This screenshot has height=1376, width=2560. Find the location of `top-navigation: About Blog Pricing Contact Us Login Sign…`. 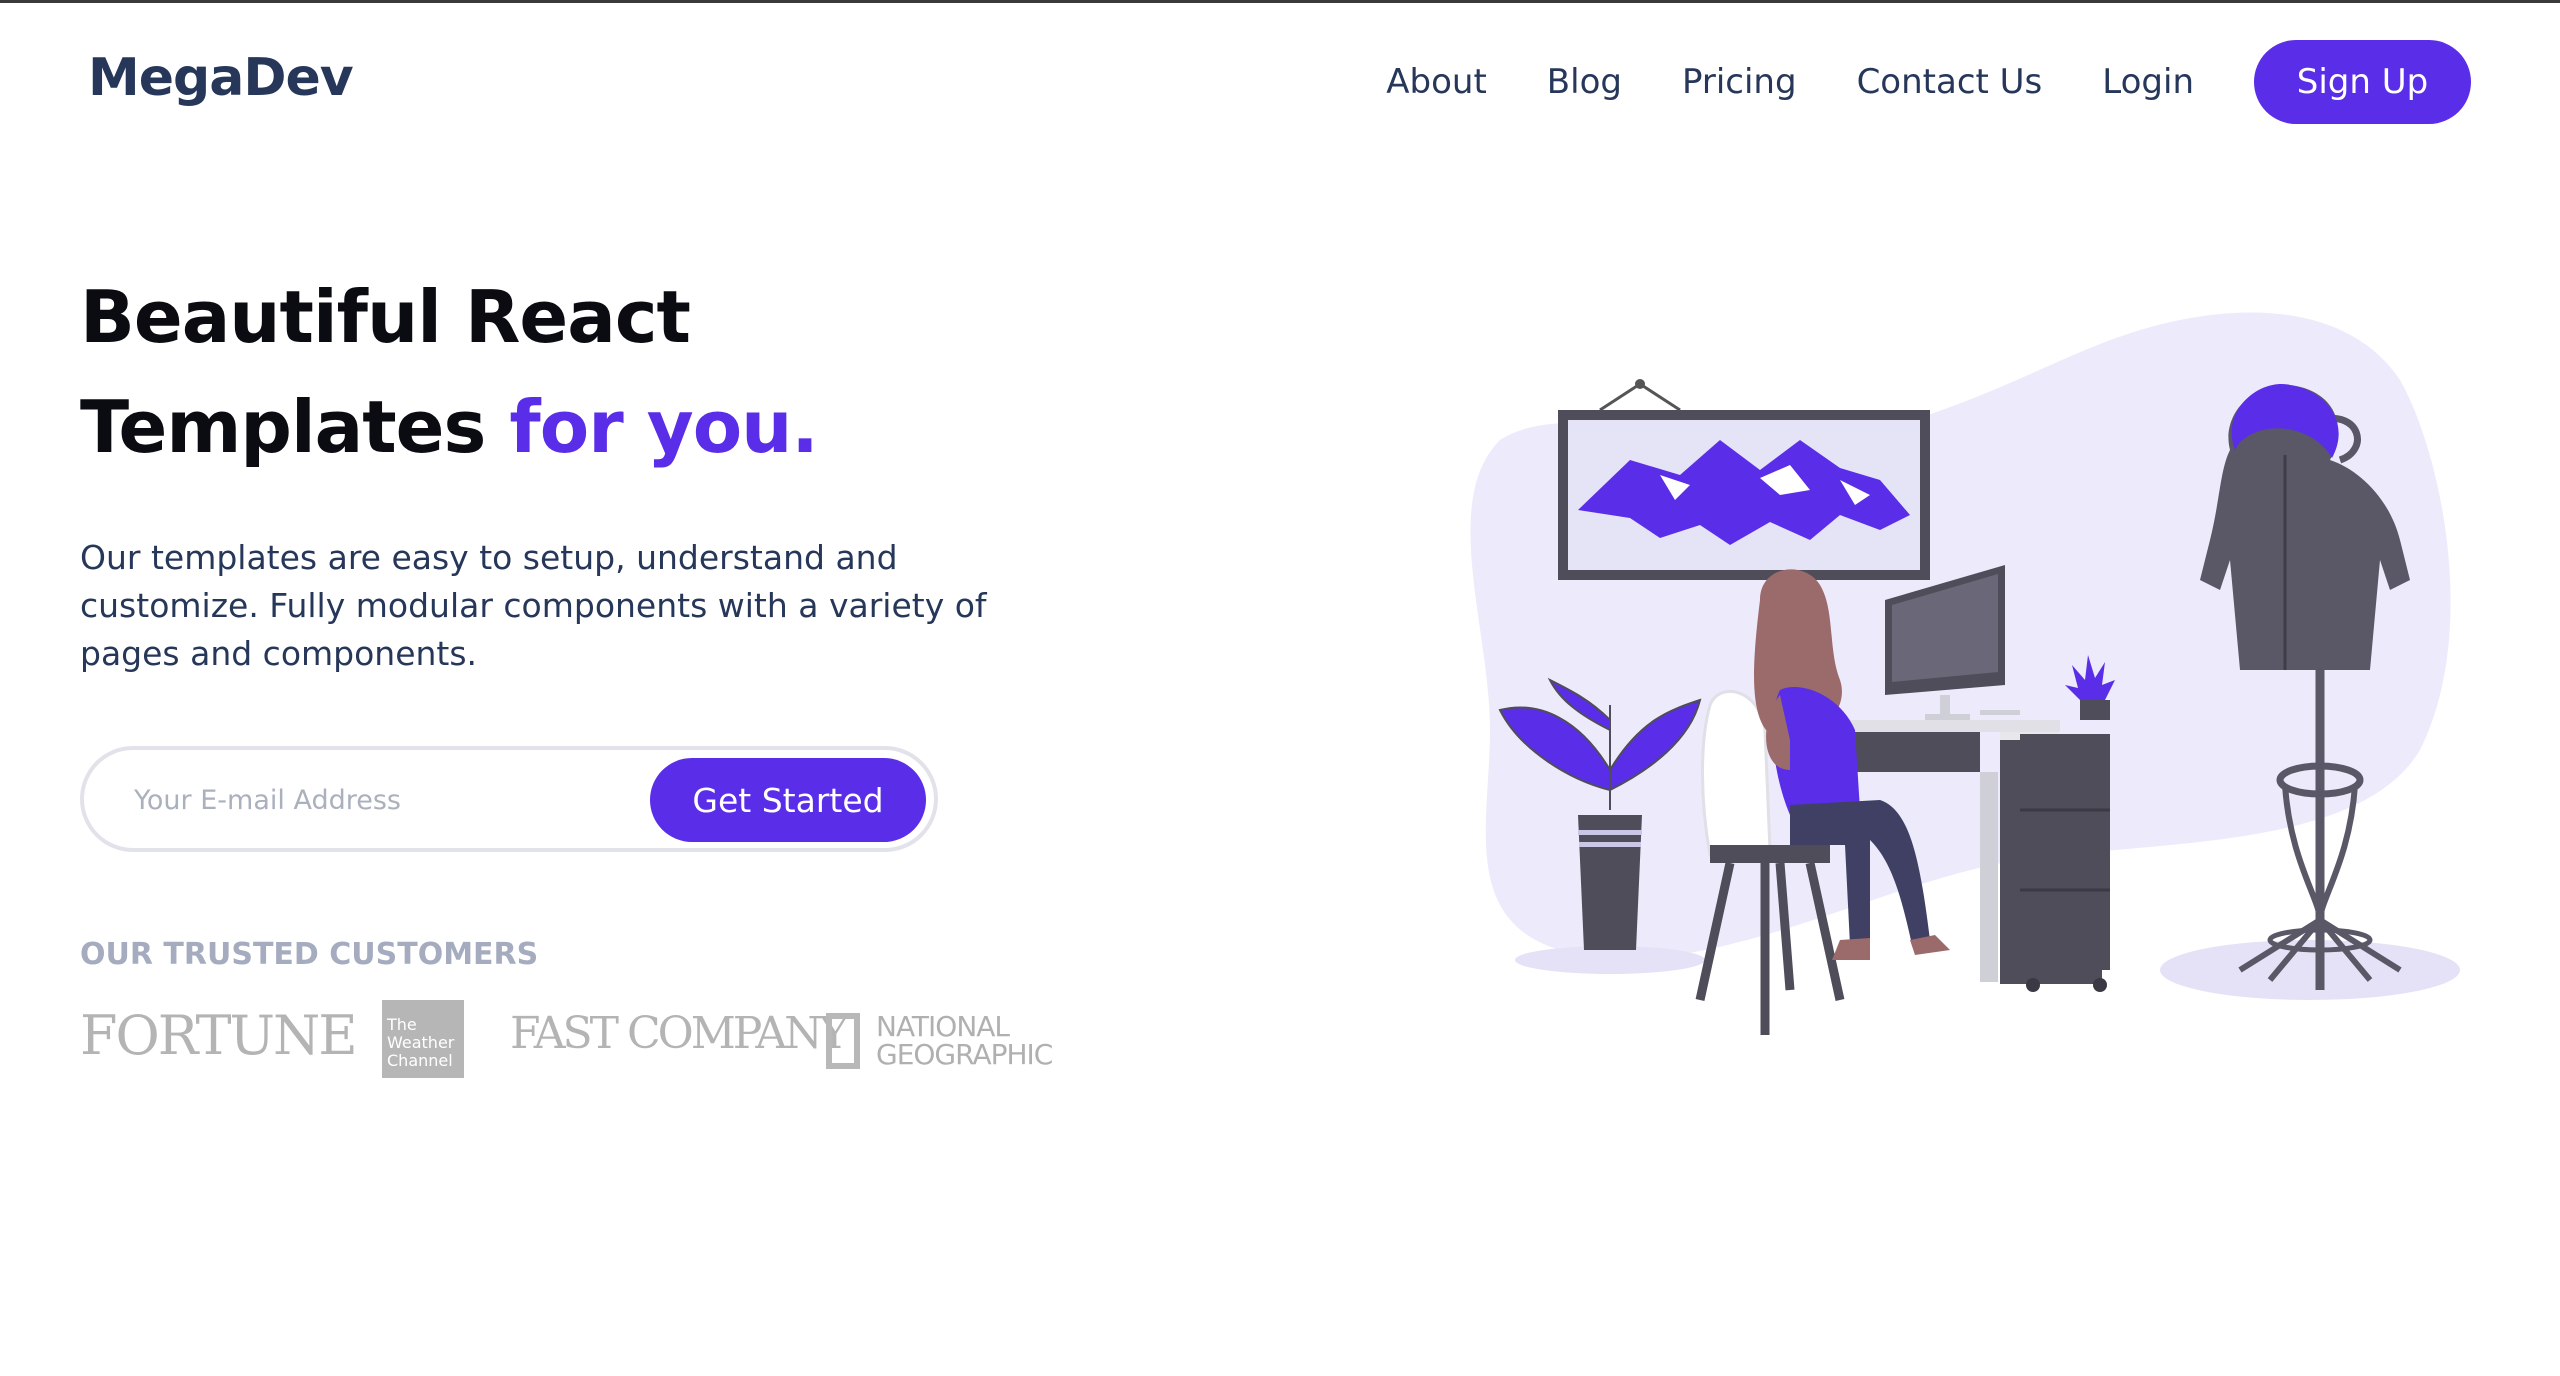

top-navigation: About Blog Pricing Contact Us Login Sign… is located at coordinates (1928, 82).